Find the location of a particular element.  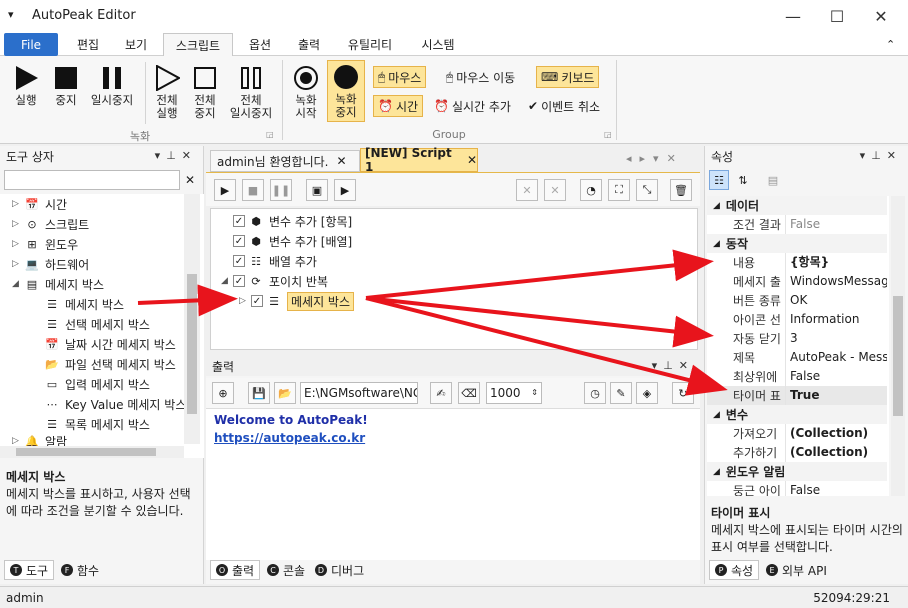

script-node-add-variable-item: ✓ ⬢ 변수 추가 [항목] is located at coordinates (292, 221).